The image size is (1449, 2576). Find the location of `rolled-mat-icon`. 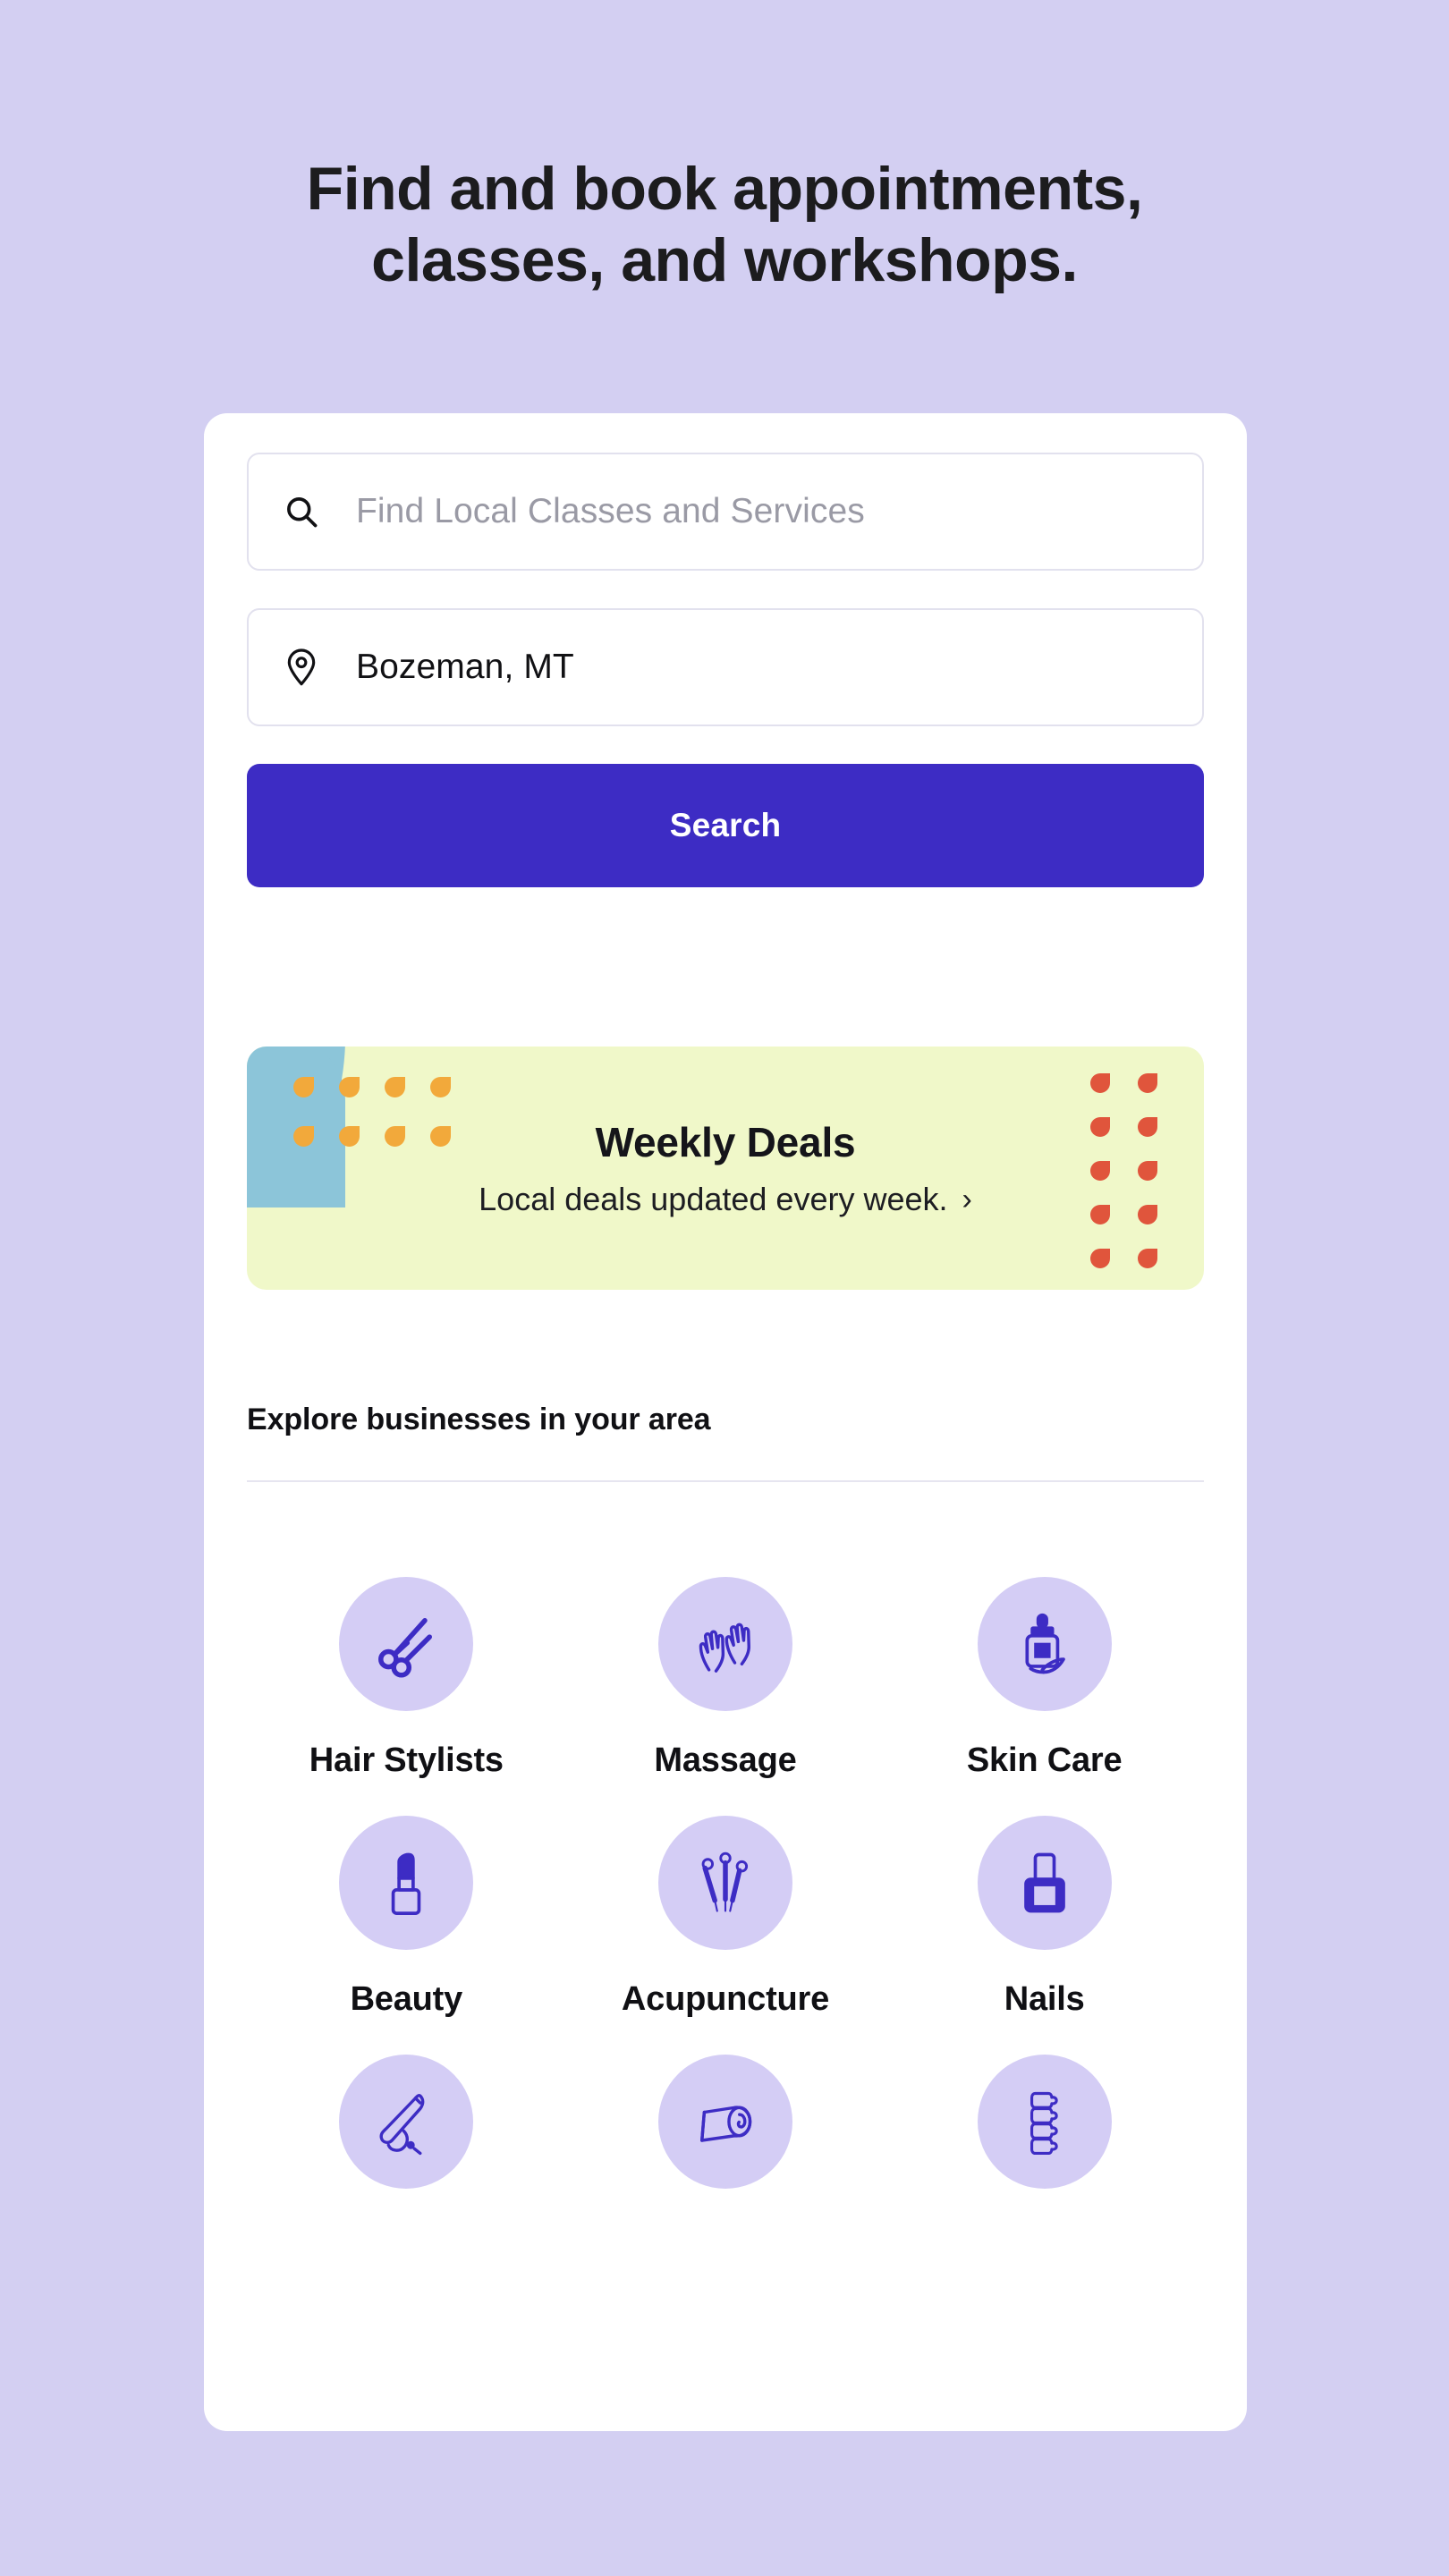

rolled-mat-icon is located at coordinates (724, 2122).